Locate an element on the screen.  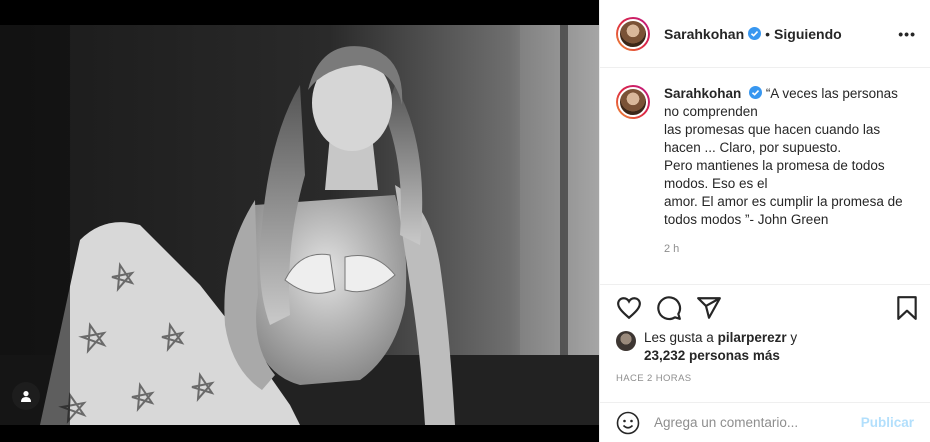
liker-avatar is located at coordinates (626, 341).